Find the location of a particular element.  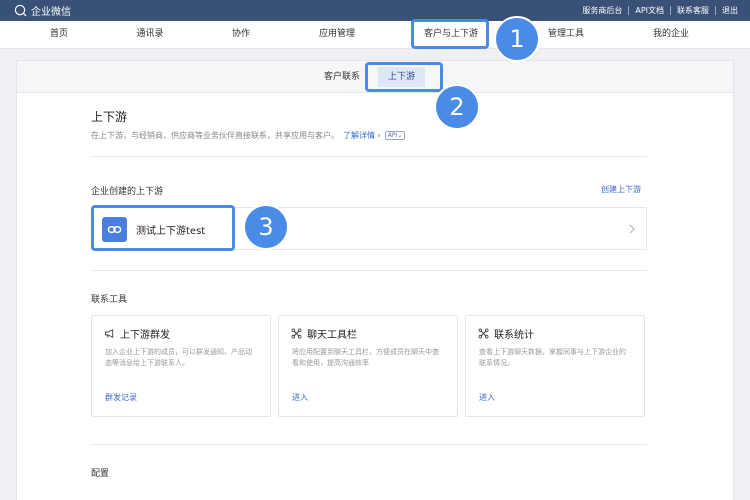

provider-console-link: 服务商后台 is located at coordinates (602, 10).